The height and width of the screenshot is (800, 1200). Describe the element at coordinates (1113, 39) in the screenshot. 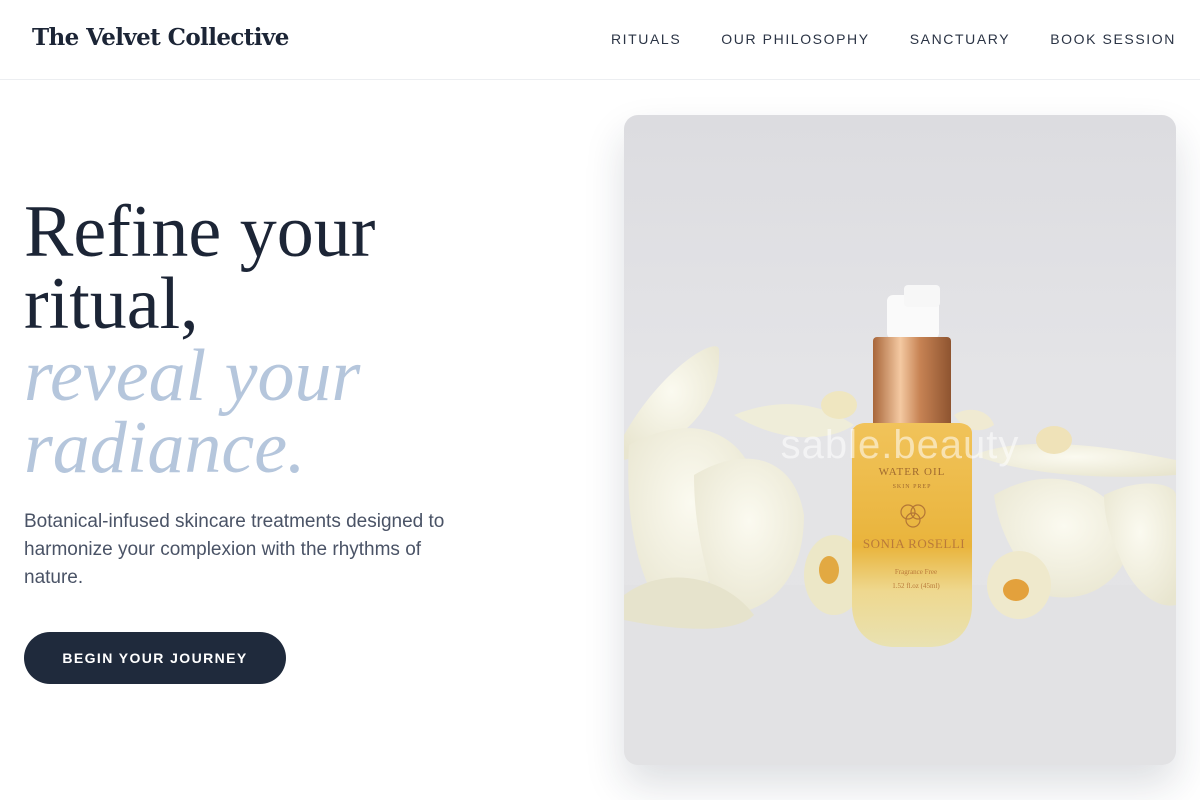

I see `nav-link-book-session: BOOK SESSION` at that location.